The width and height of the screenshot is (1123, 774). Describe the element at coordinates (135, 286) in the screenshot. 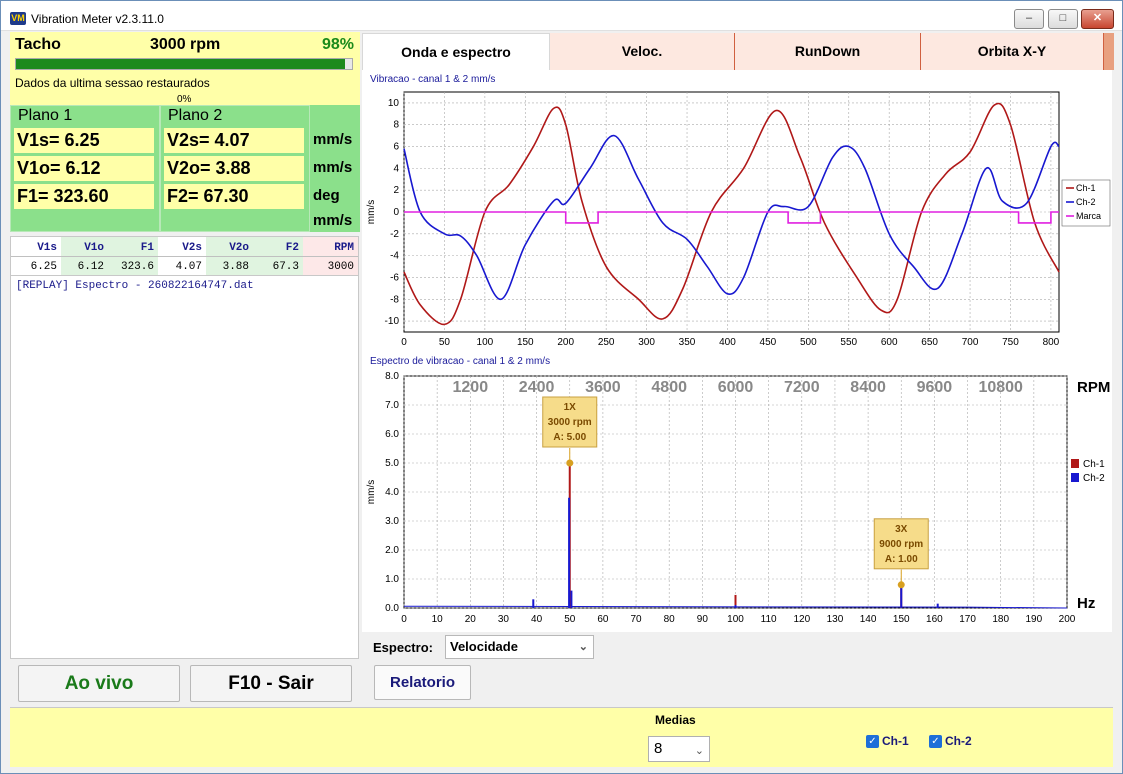

I see `log-line: [REPLAY] Espectro - 260822164747.dat` at that location.